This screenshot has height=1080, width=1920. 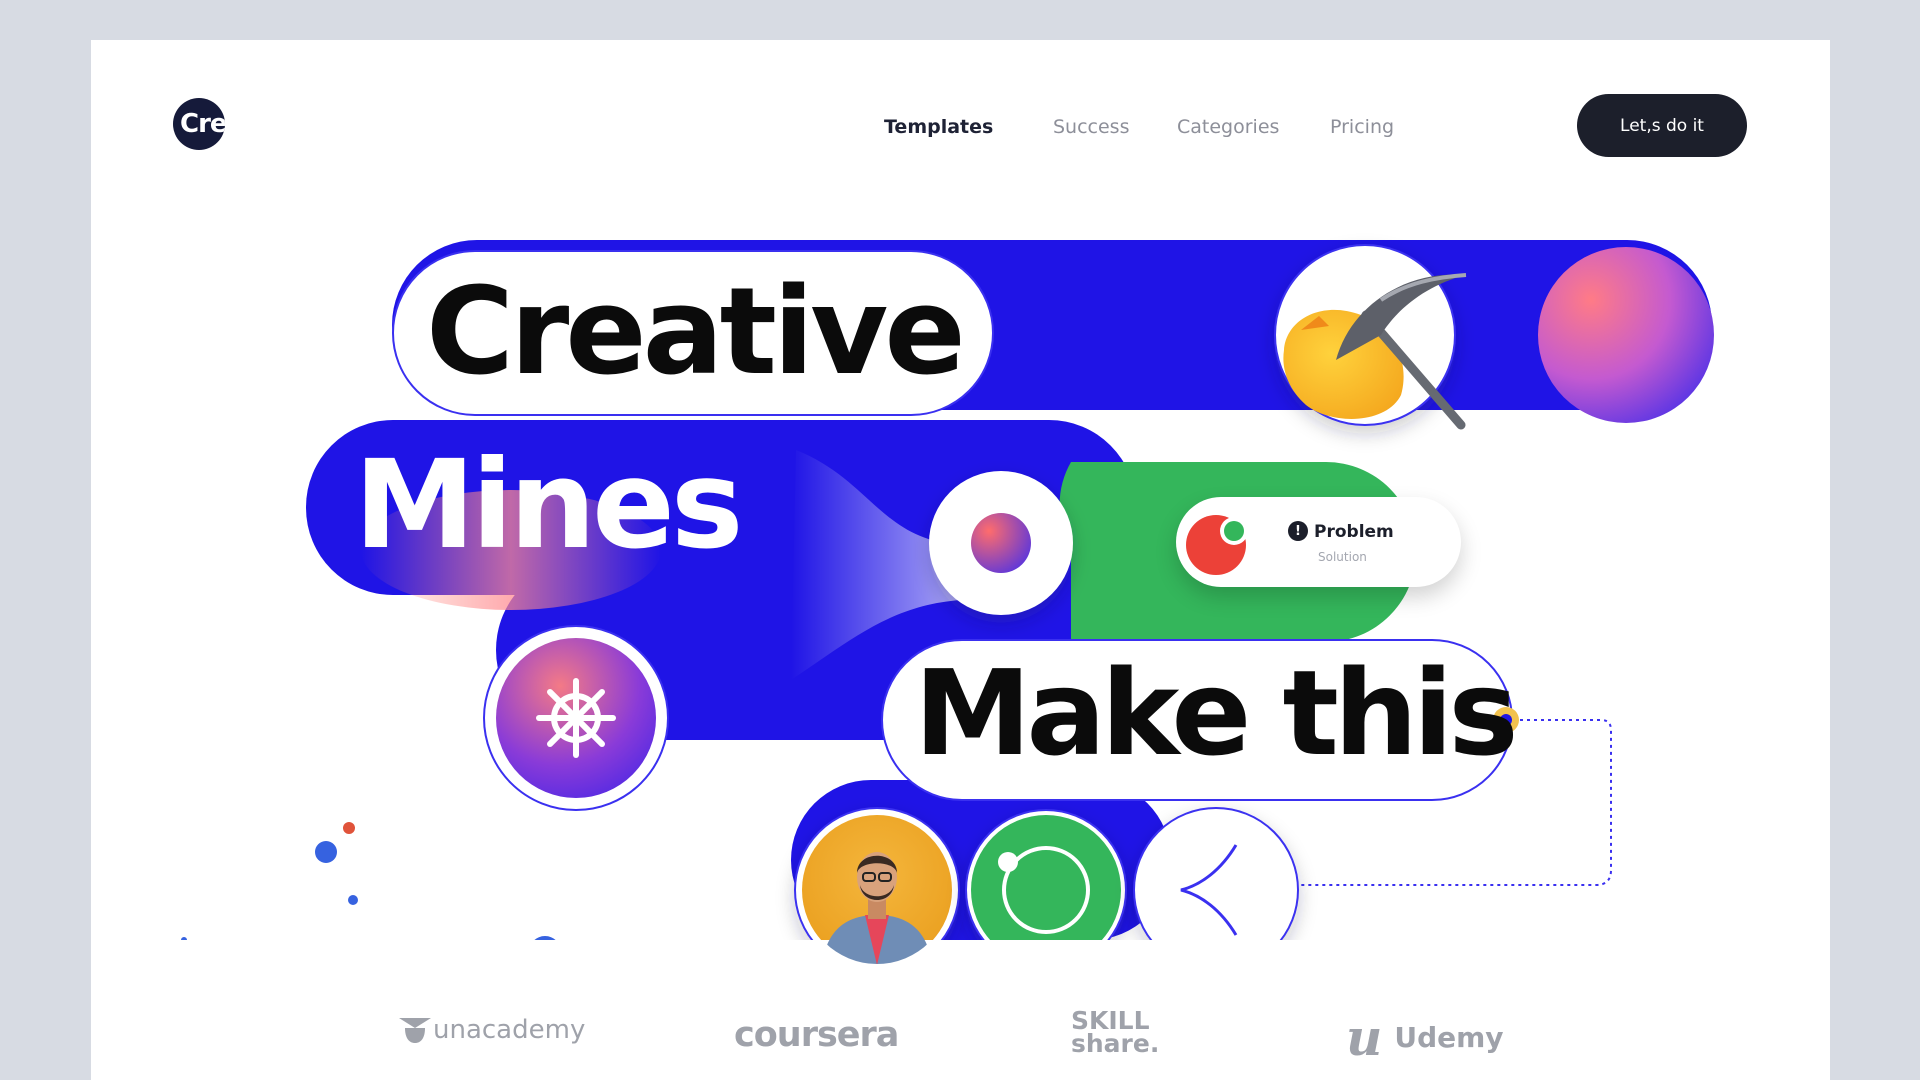 I want to click on brand-udemy: u Udemy, so click(x=1425, y=1037).